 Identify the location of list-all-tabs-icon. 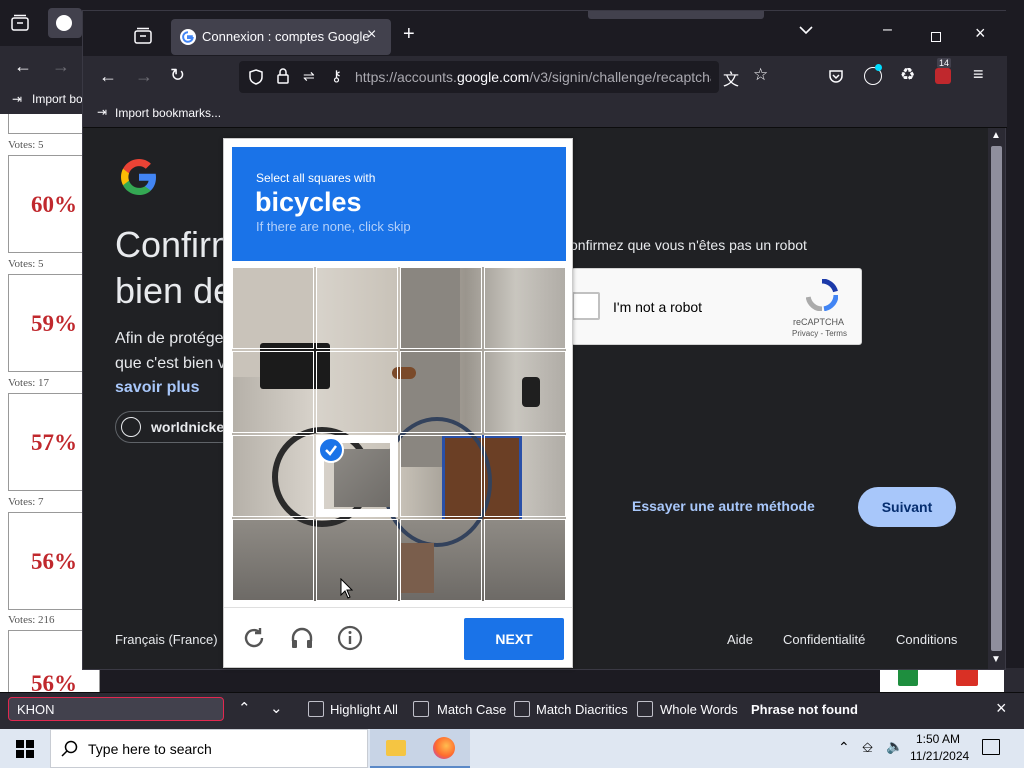
(806, 30).